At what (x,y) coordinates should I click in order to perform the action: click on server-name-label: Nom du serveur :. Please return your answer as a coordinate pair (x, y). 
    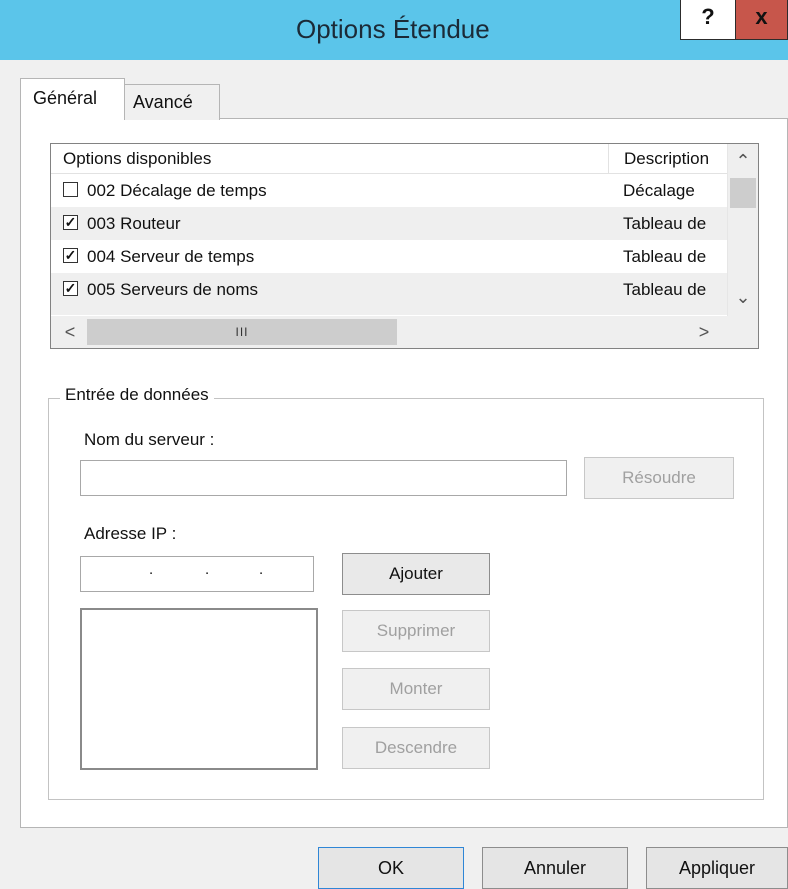
    Looking at the image, I should click on (149, 439).